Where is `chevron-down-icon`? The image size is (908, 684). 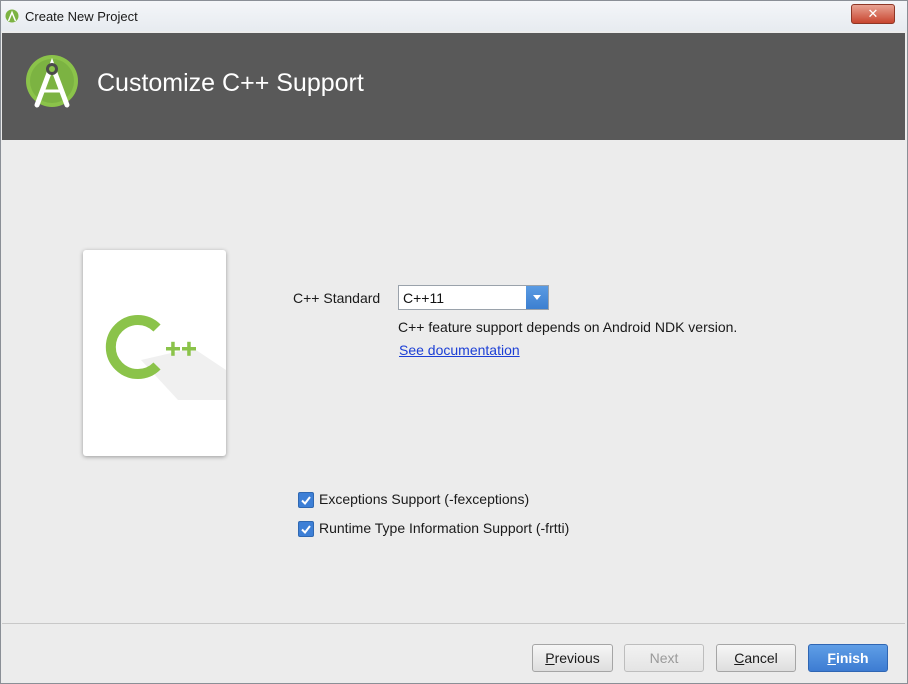
chevron-down-icon is located at coordinates (537, 297).